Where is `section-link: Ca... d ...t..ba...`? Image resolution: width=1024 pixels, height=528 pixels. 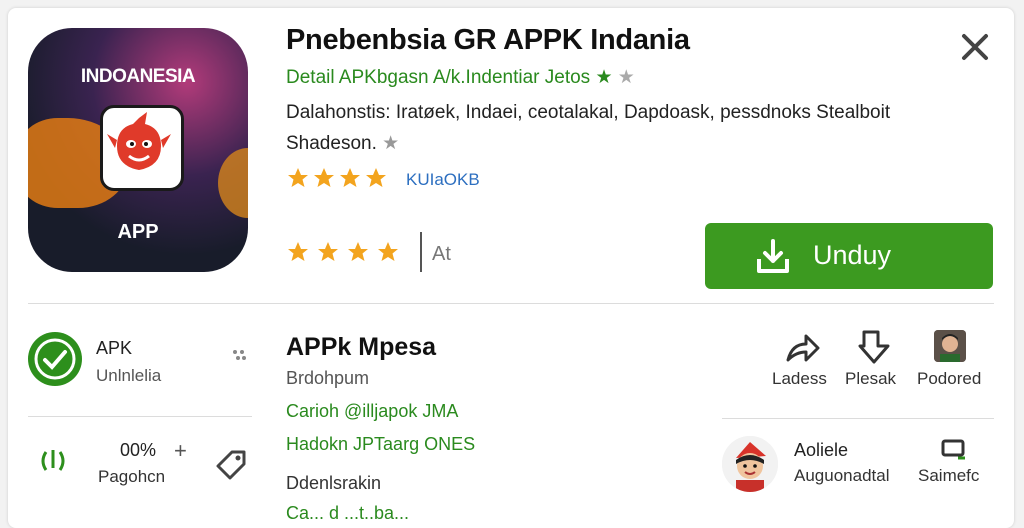 section-link: Ca... d ...t..ba... is located at coordinates (347, 513).